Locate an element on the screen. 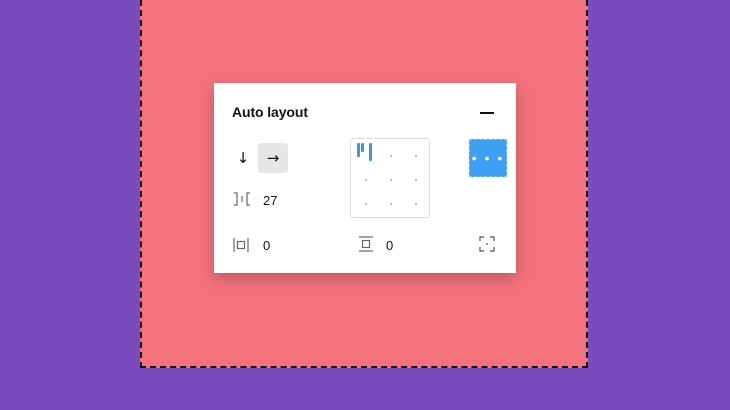 The image size is (730, 410). ellipsis-icon: • • • is located at coordinates (488, 158).